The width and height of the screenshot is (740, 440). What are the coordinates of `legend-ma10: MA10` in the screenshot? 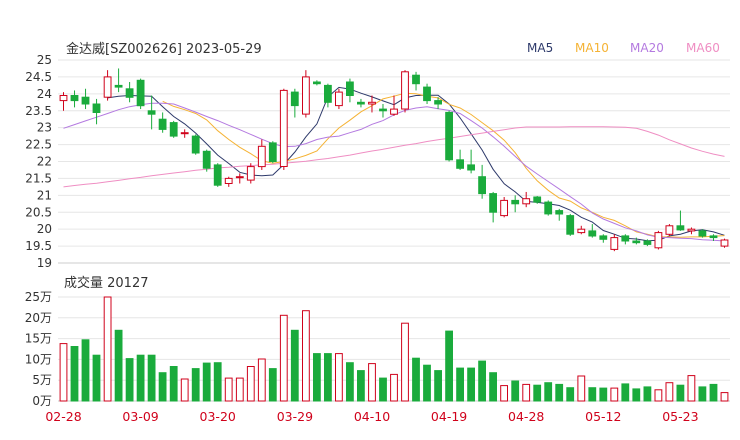 It's located at (592, 48).